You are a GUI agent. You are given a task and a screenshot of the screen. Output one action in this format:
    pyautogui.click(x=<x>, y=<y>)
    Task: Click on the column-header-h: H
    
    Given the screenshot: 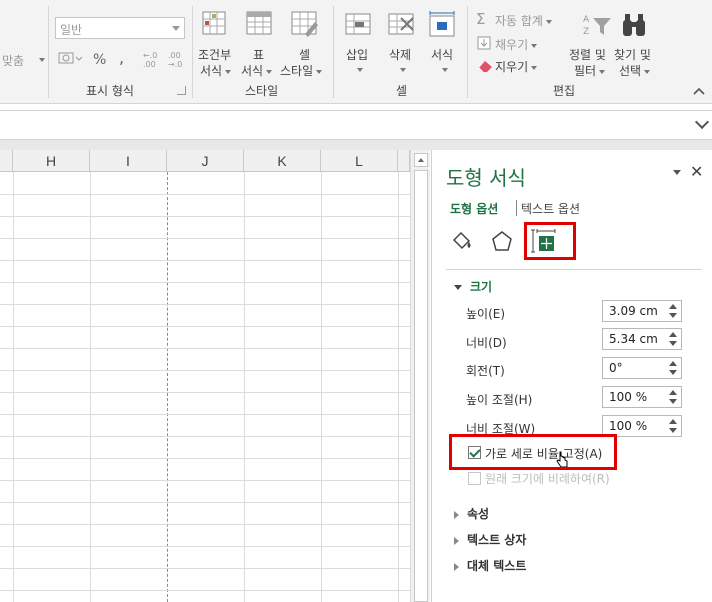 What is the action you would take?
    pyautogui.click(x=51, y=161)
    